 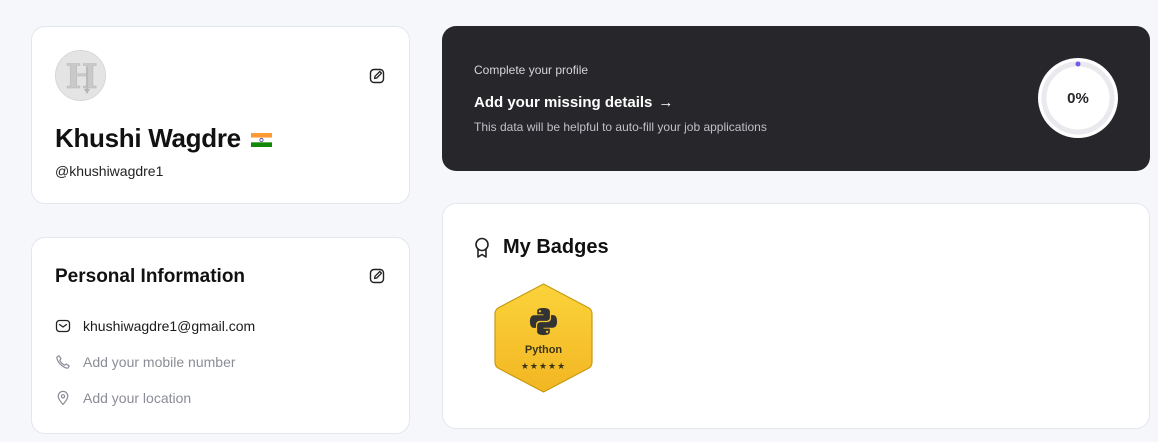 I want to click on india-flag-icon, so click(x=261, y=139).